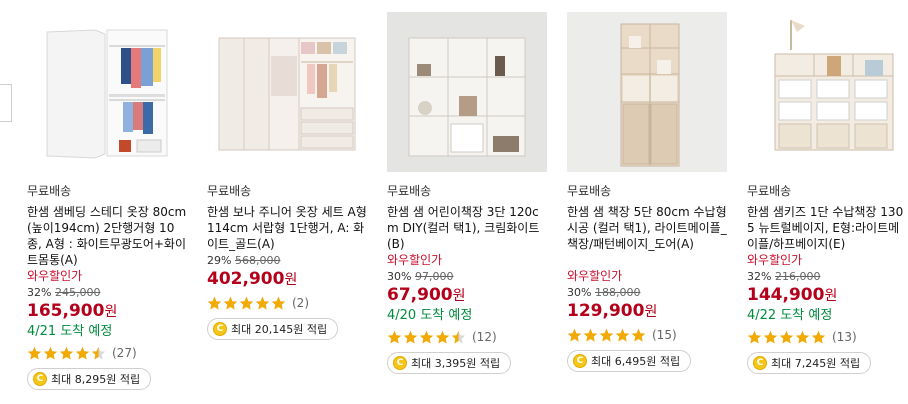 Image resolution: width=908 pixels, height=404 pixels. I want to click on points-text: 최대 7,245원 적립, so click(816, 363).